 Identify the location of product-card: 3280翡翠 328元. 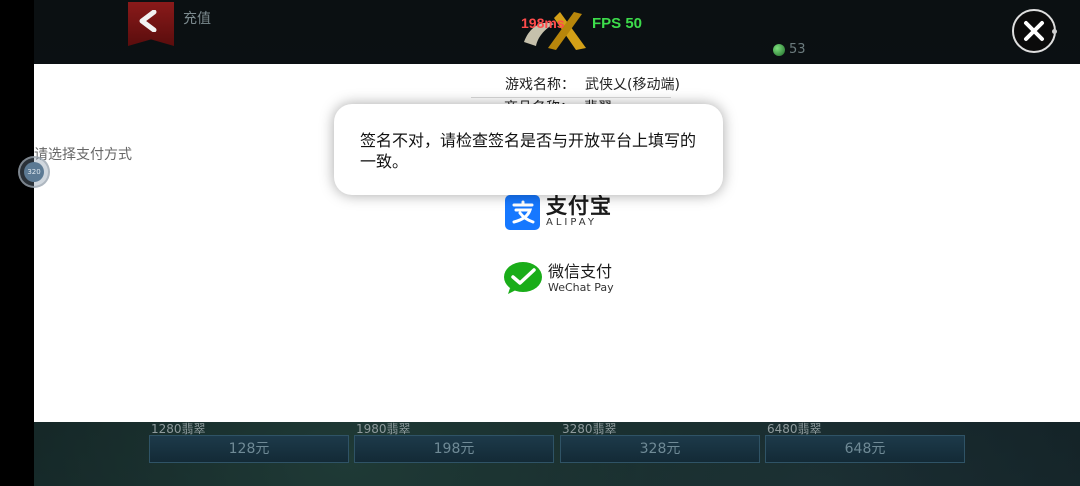
(660, 442).